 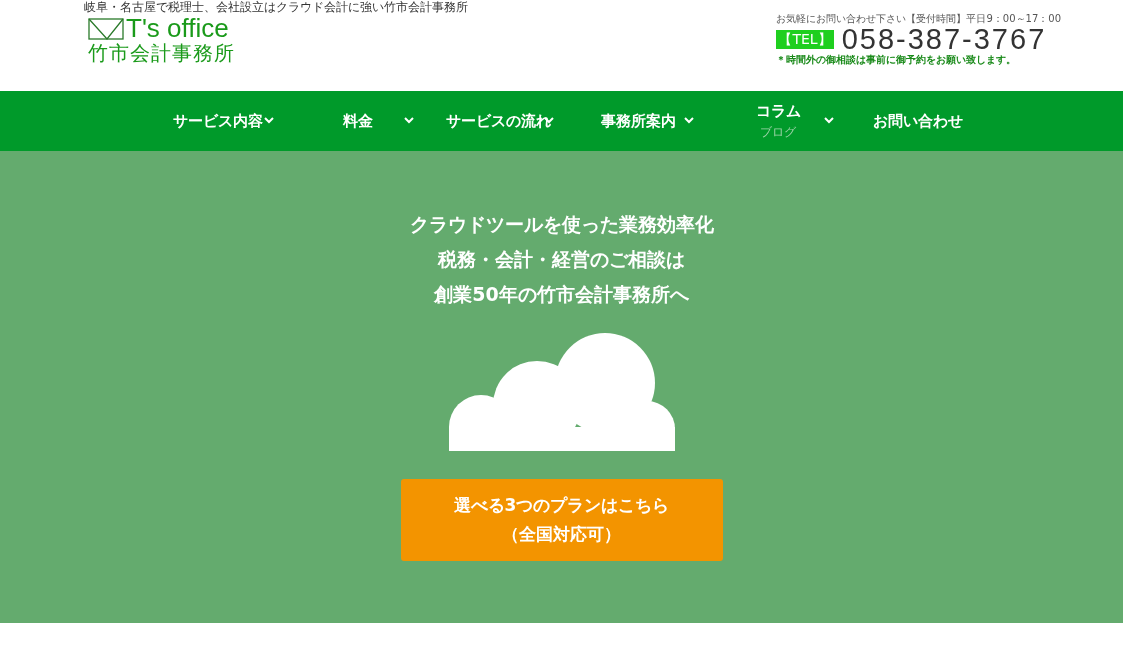 What do you see at coordinates (561, 294) in the screenshot?
I see `hero-headline: 創業50年の竹市会計事務所へ` at bounding box center [561, 294].